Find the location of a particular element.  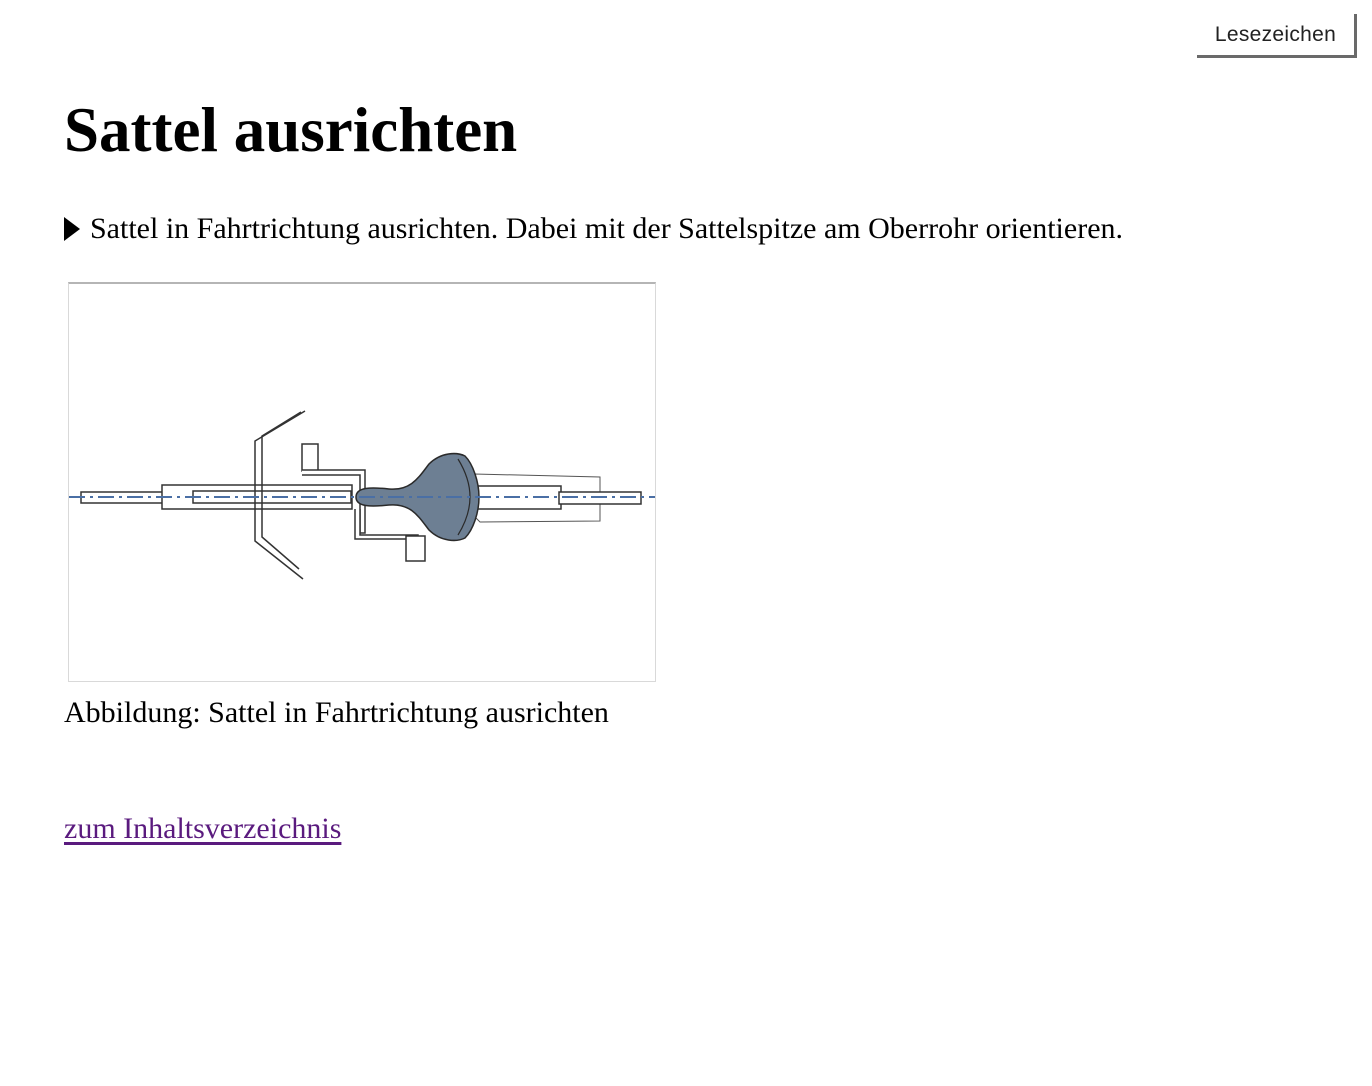

toc-link: zum Inhaltsverzeichnis is located at coordinates (202, 829).